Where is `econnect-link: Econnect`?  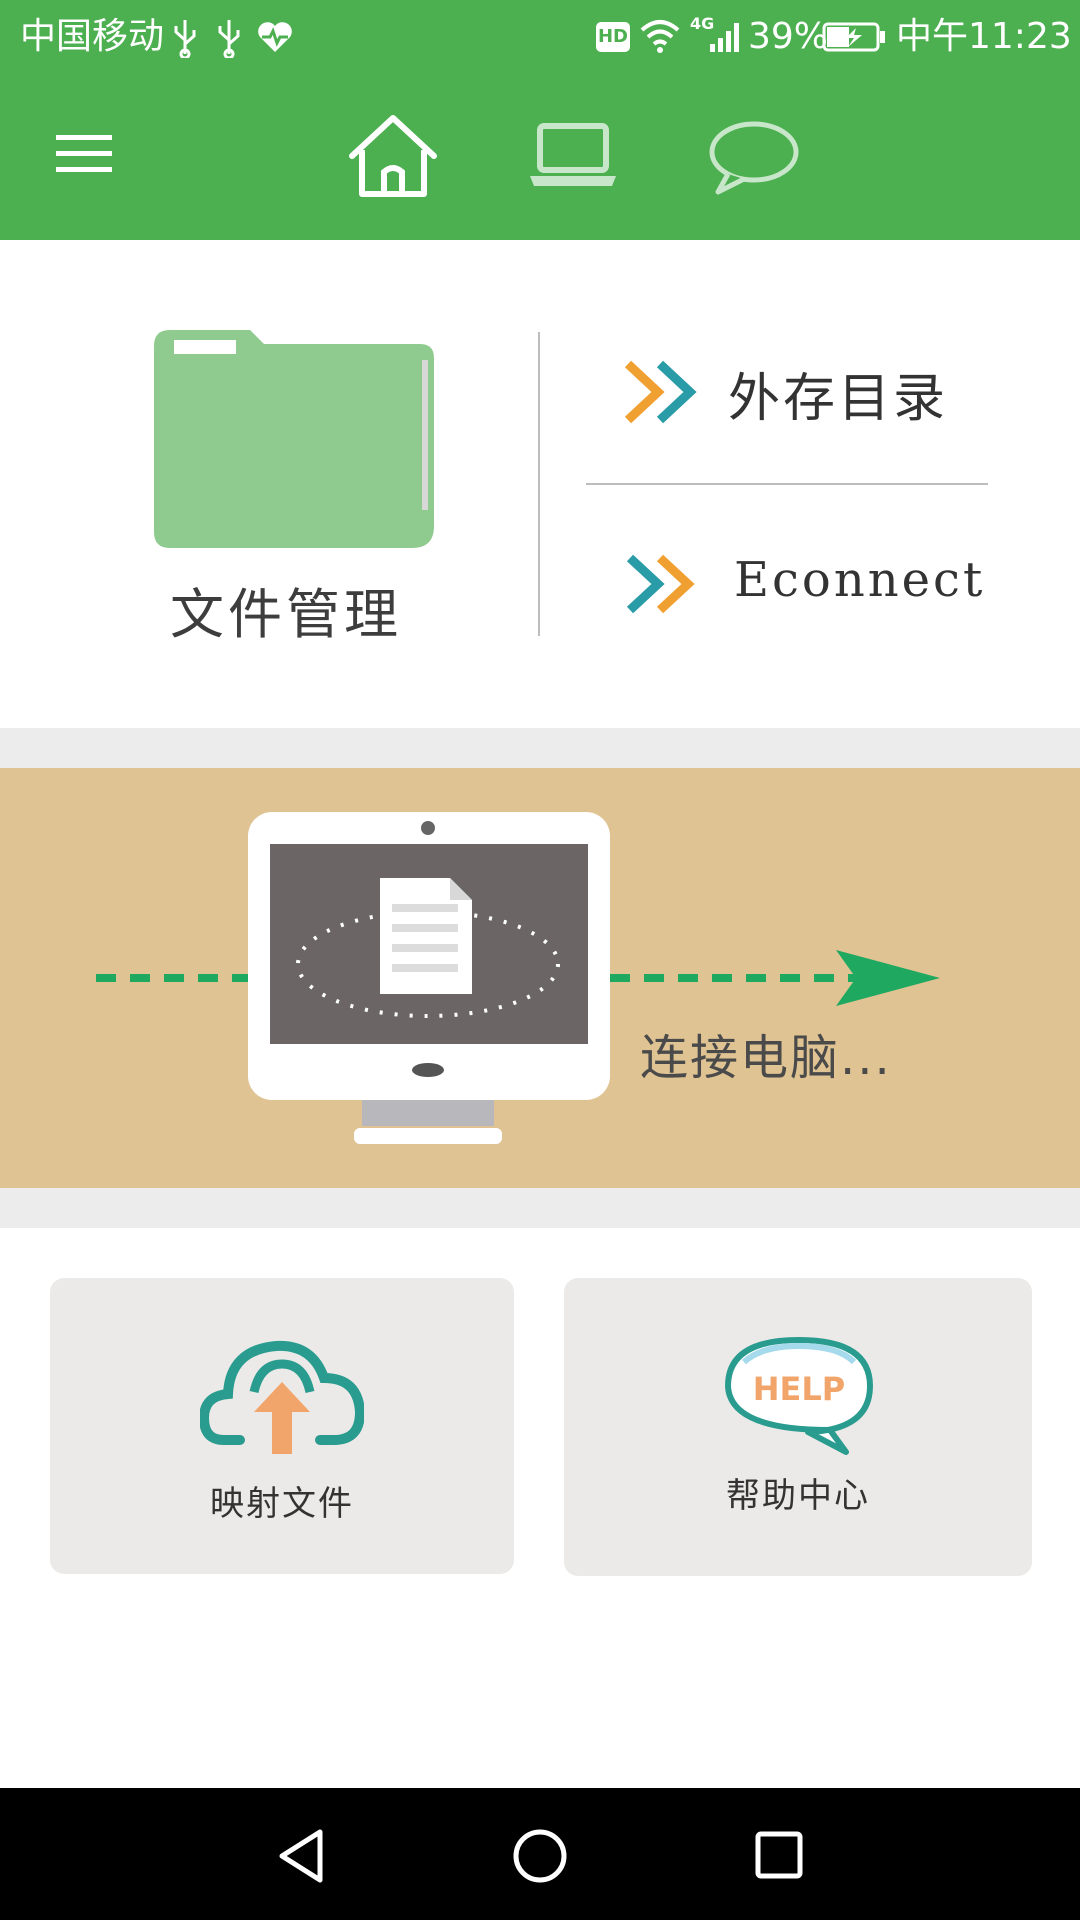
econnect-link: Econnect is located at coordinates (801, 585).